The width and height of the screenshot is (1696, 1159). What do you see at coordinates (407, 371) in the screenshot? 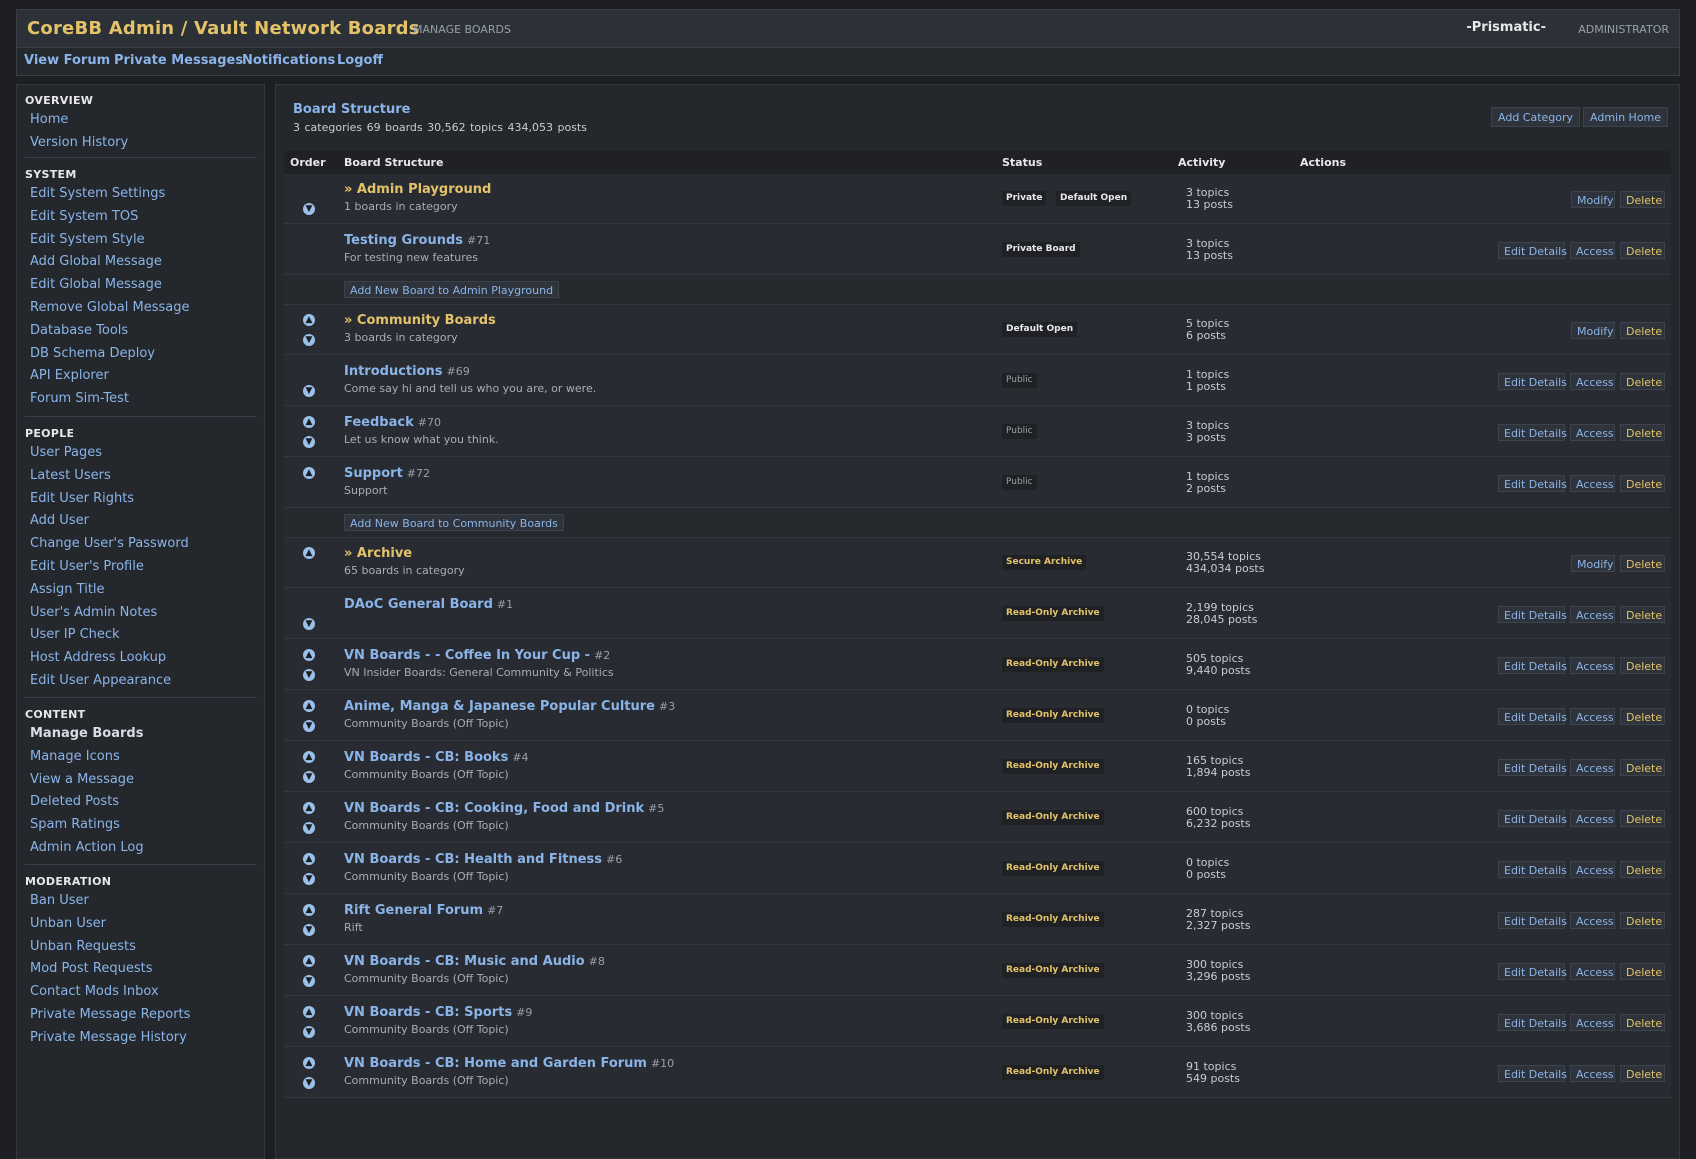
I see `board-name: Introductions #69` at bounding box center [407, 371].